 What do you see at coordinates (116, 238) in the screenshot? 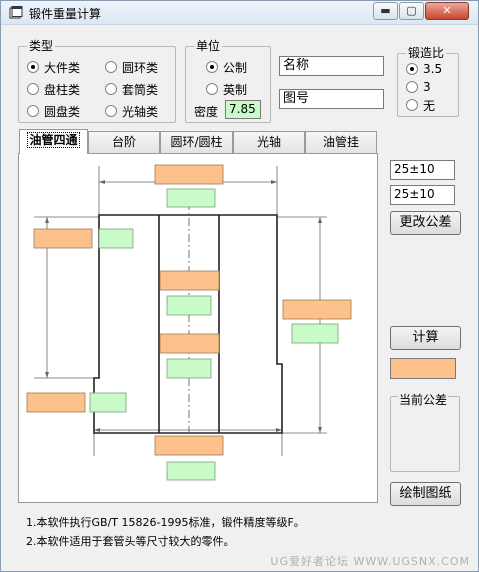
I see `left-height-result` at bounding box center [116, 238].